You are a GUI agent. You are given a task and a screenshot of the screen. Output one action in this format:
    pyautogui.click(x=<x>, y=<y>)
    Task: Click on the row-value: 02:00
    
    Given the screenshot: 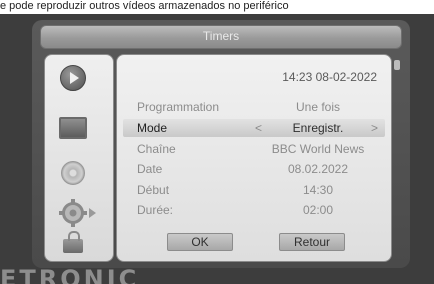 What is the action you would take?
    pyautogui.click(x=318, y=210)
    